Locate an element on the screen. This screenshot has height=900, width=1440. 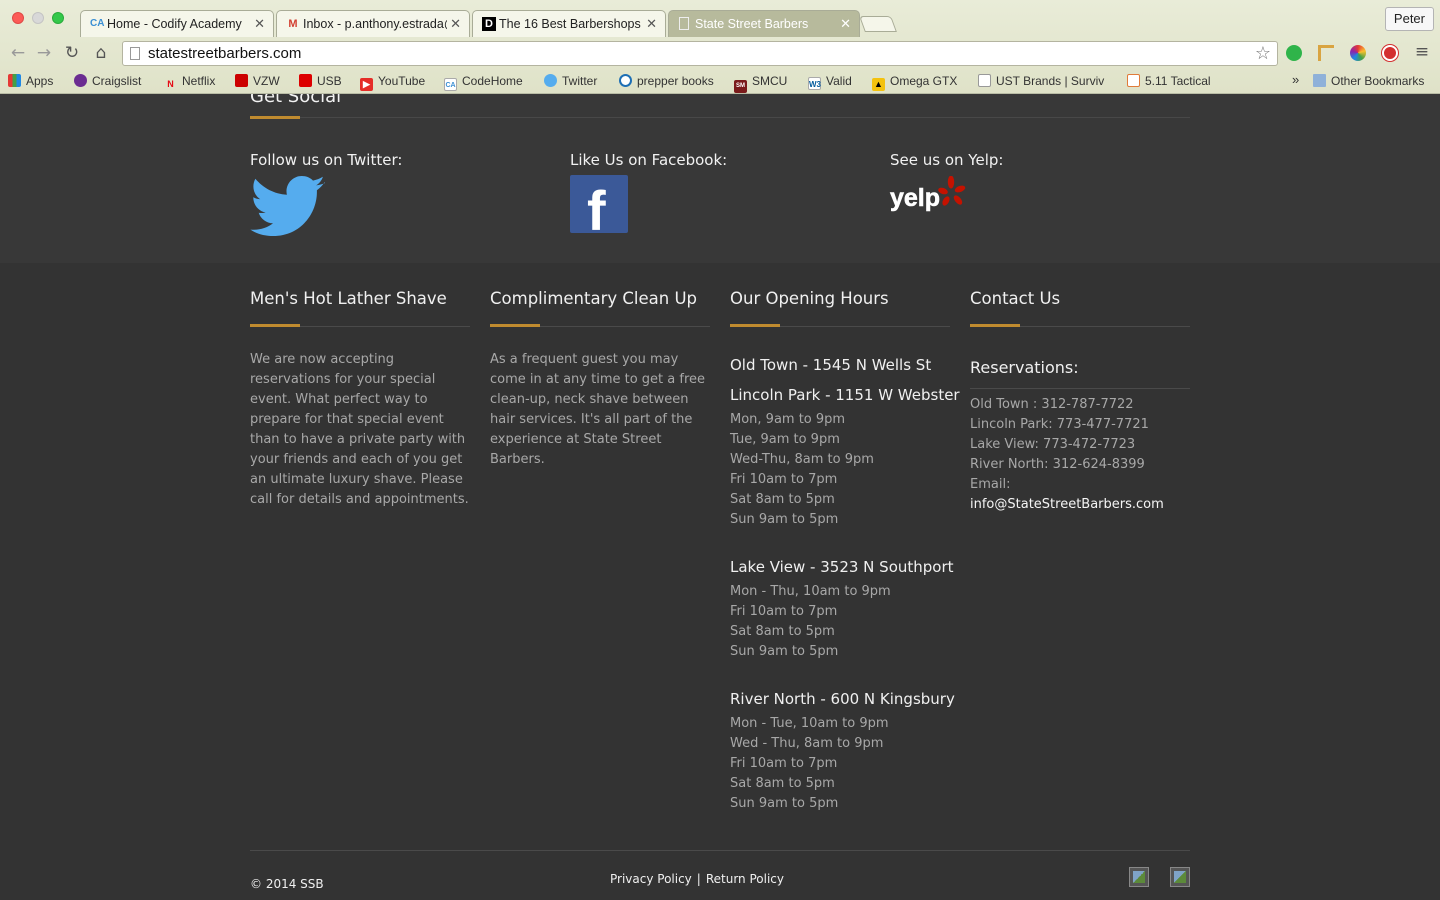
zoom-window-button is located at coordinates (58, 18).